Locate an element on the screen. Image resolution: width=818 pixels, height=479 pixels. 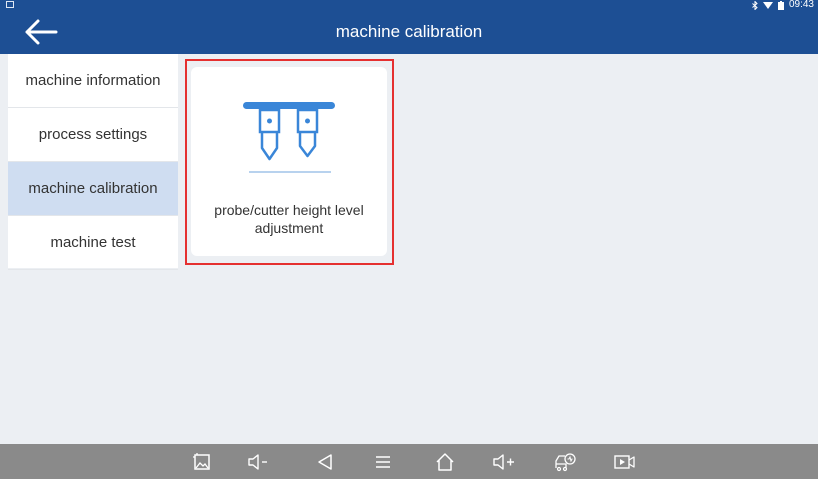
probe-cutter-height-card: probe/cutter height level adjustment is located at coordinates (289, 161).